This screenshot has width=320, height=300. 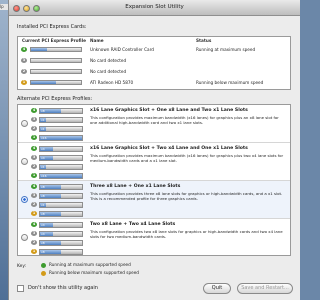 I want to click on card-status: Running at maximum speed, so click(x=226, y=49).